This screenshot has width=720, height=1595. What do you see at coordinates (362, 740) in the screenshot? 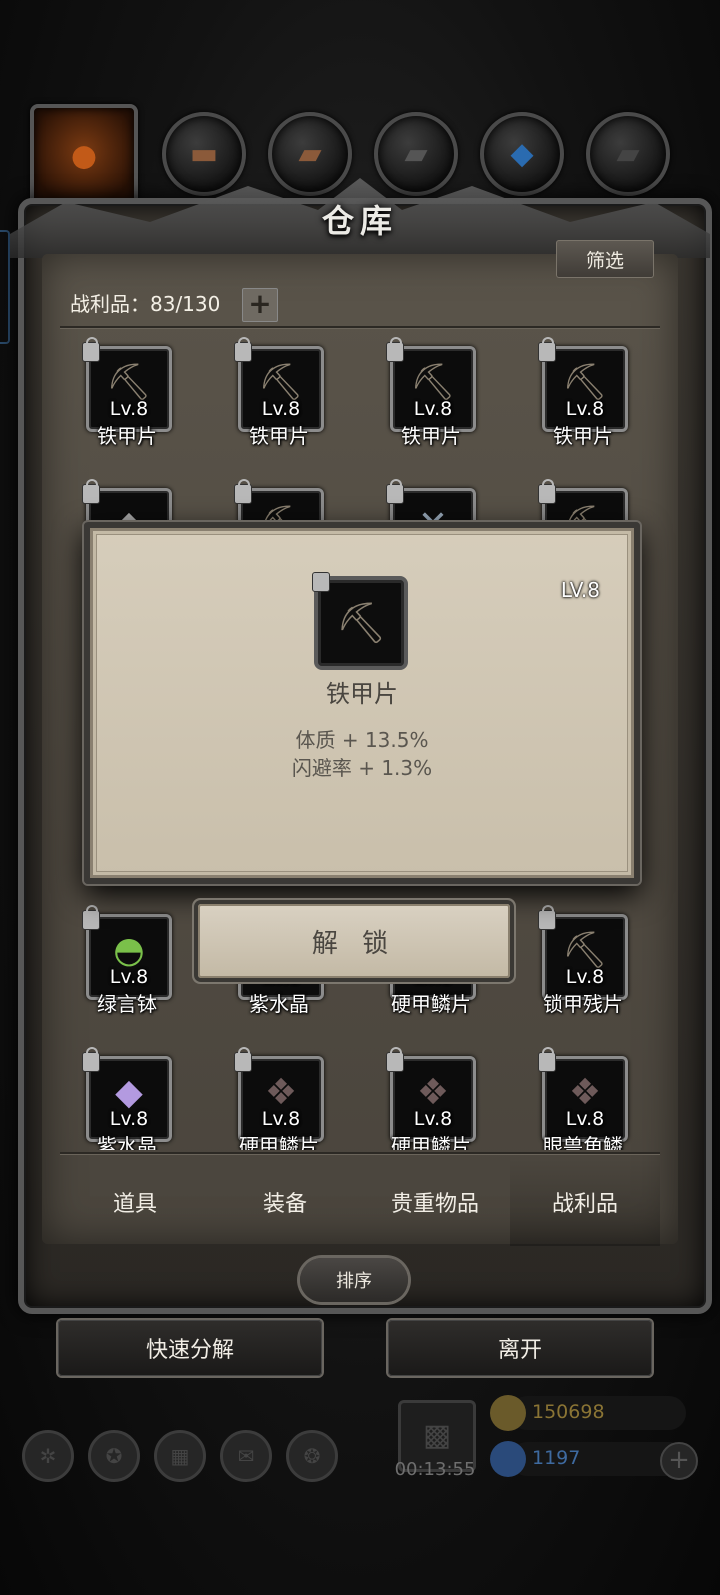
I see `popup-stat-constitution: 体质 + 13.5%` at bounding box center [362, 740].